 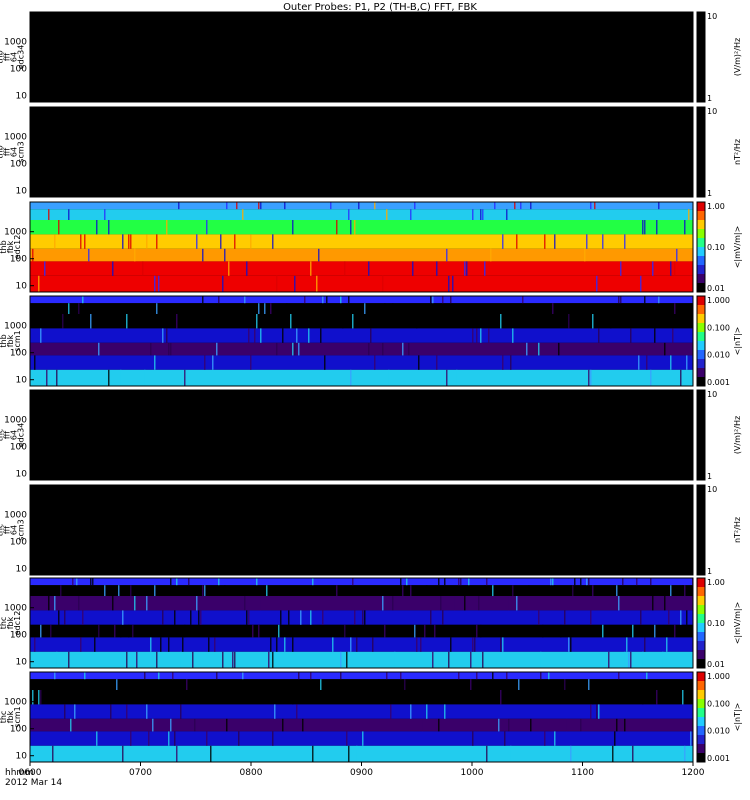 What do you see at coordinates (701, 530) in the screenshot?
I see `colorbar-fill` at bounding box center [701, 530].